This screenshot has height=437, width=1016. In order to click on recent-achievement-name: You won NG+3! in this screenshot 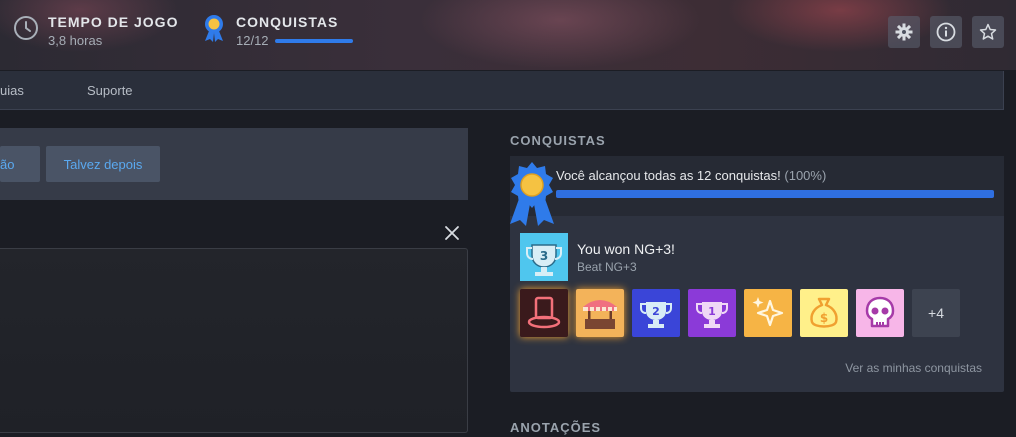, I will do `click(626, 249)`.